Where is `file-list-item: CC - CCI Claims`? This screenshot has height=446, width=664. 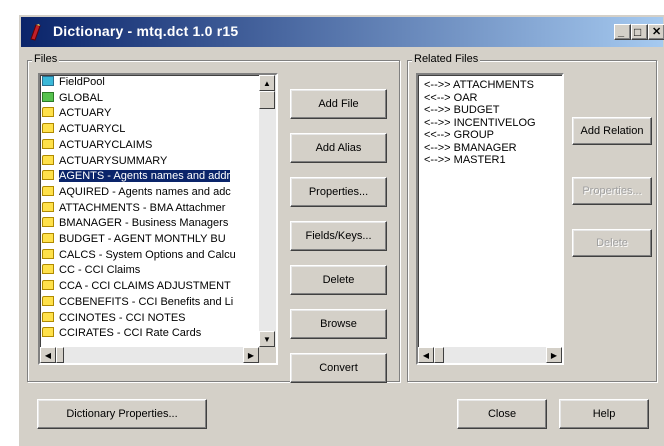
file-list-item: CC - CCI Claims is located at coordinates (91, 270).